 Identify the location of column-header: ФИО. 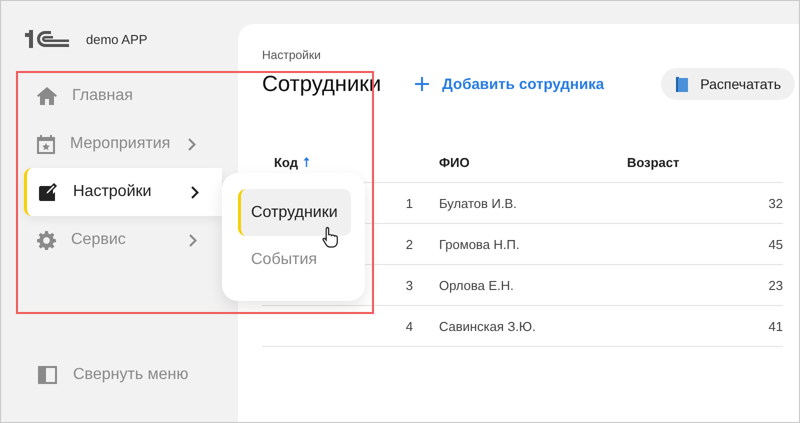
(521, 162).